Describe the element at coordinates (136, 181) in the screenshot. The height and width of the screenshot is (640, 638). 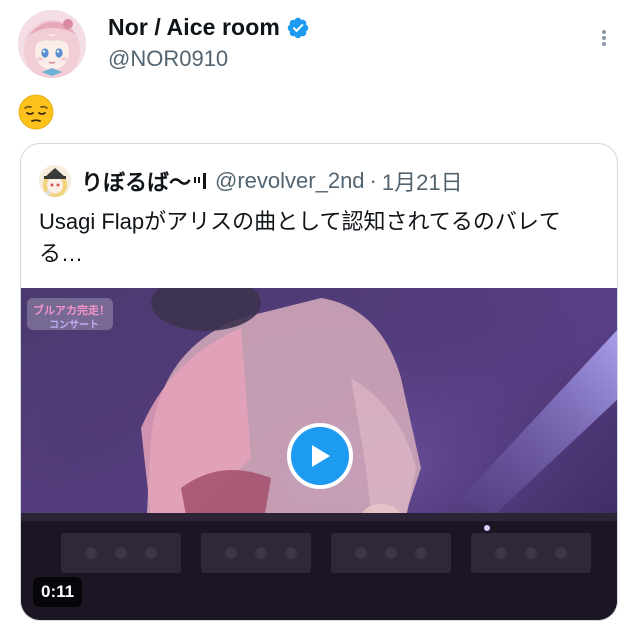
I see `quoted-author-display-name: りぼるば〜` at that location.